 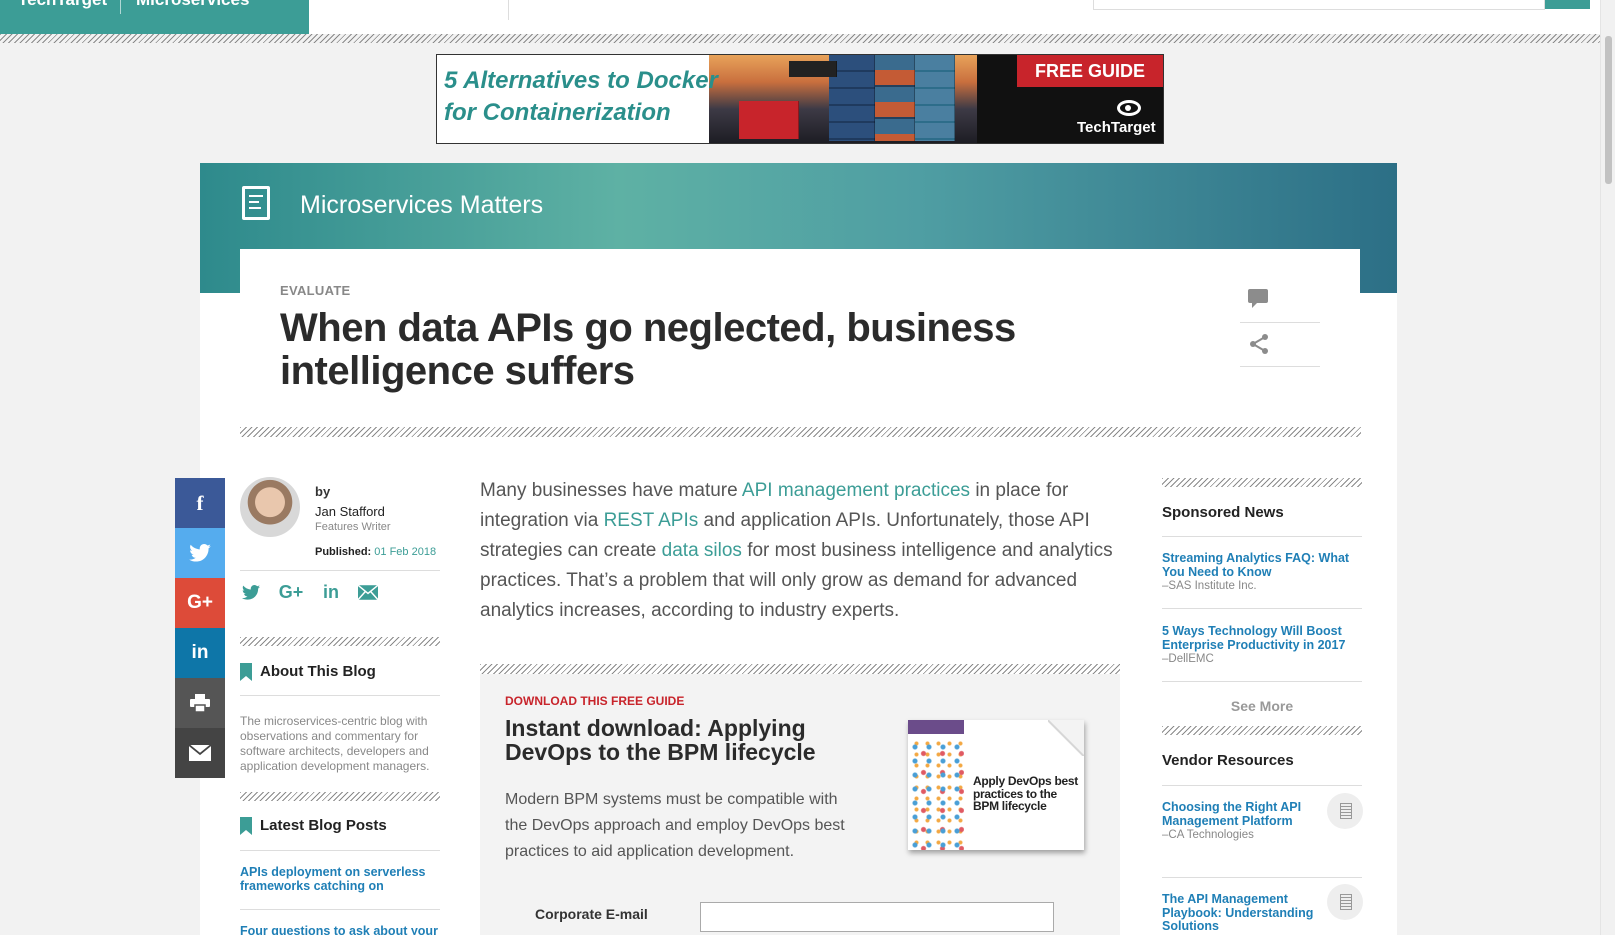 I want to click on vendor-source: –CA Technologies, so click(x=1208, y=835).